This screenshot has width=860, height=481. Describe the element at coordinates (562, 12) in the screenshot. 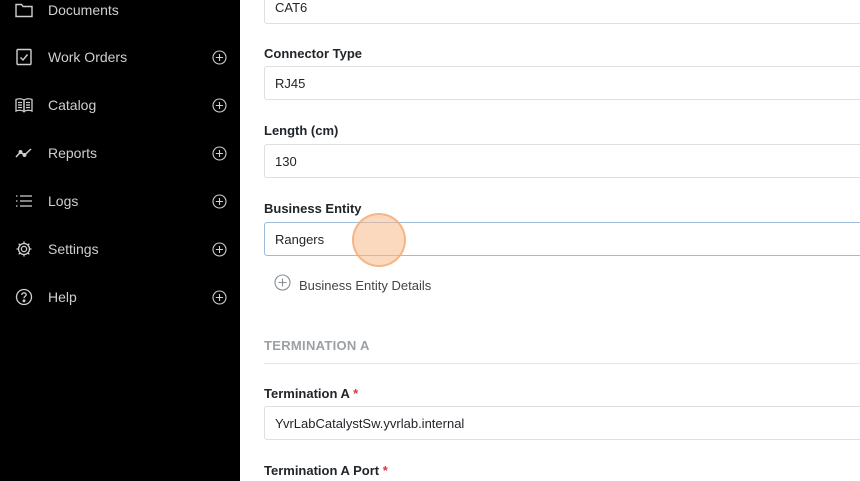

I see `cable-type-field` at that location.